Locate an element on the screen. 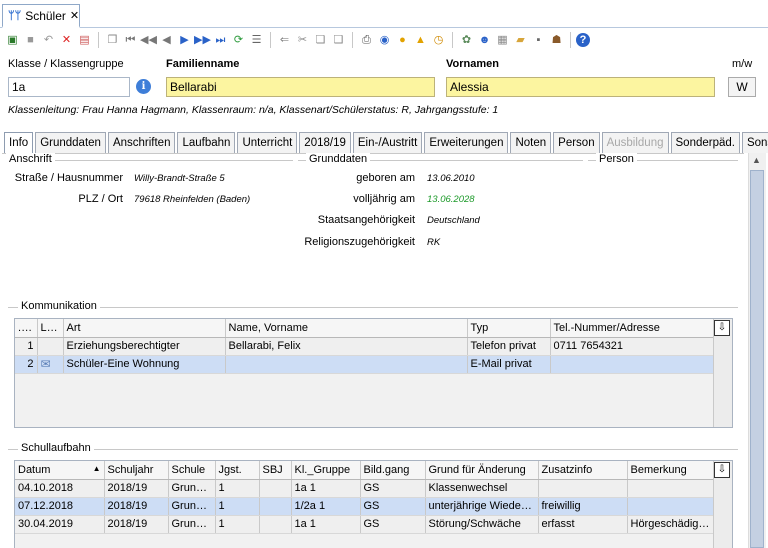 This screenshot has height=548, width=768. email-icon: ✉ is located at coordinates (46, 364).